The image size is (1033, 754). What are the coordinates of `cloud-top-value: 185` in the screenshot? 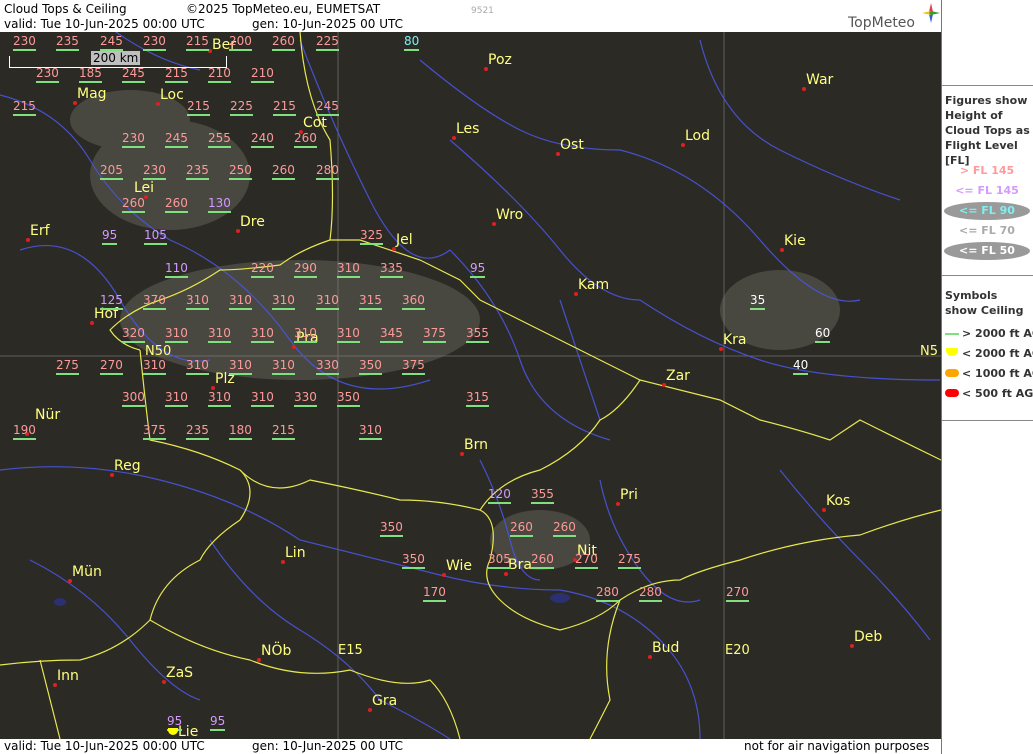 It's located at (90, 74).